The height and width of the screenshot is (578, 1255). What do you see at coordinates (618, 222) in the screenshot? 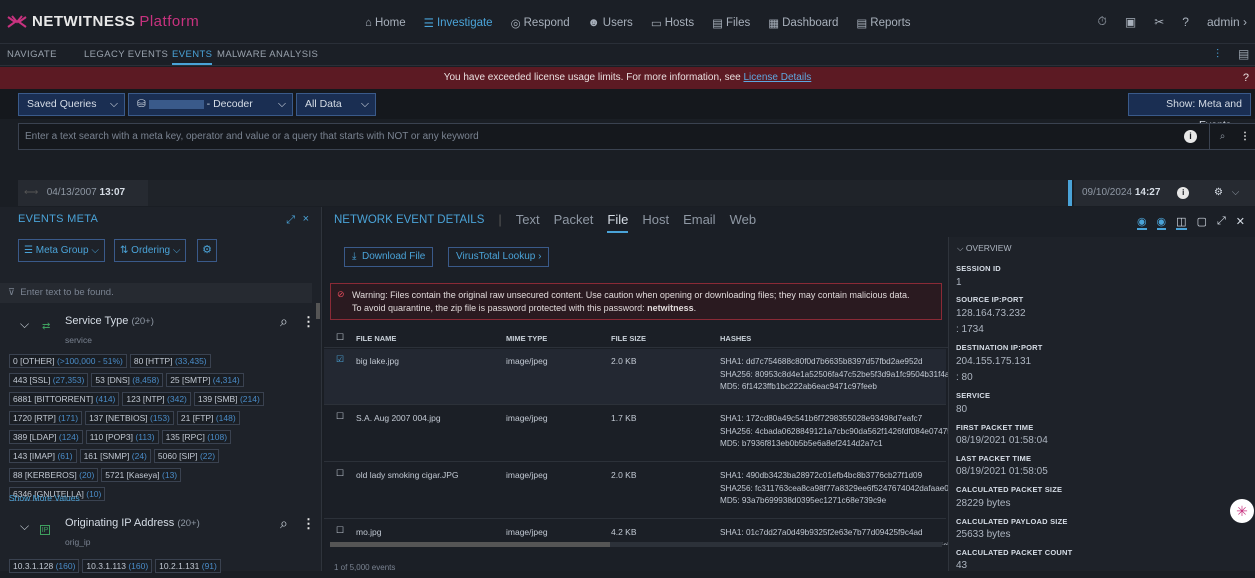
I see `tab-file: File` at bounding box center [618, 222].